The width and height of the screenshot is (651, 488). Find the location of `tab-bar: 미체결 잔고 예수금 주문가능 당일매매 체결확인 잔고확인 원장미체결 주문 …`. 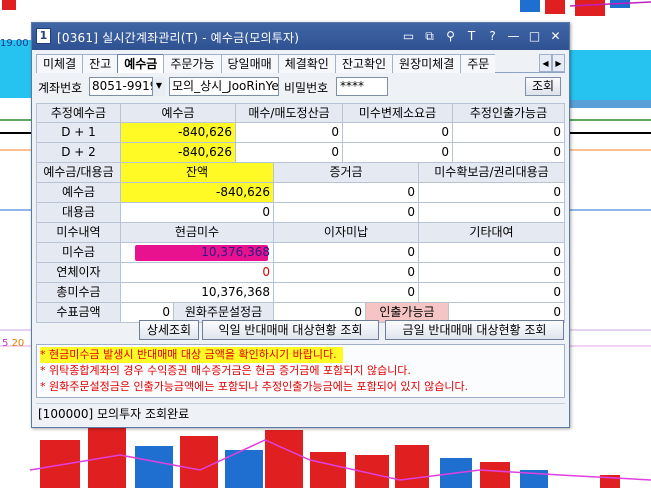

tab-bar: 미체결 잔고 예수금 주문가능 당일매매 체결확인 잔고확인 원장미체결 주문 … is located at coordinates (300, 63).